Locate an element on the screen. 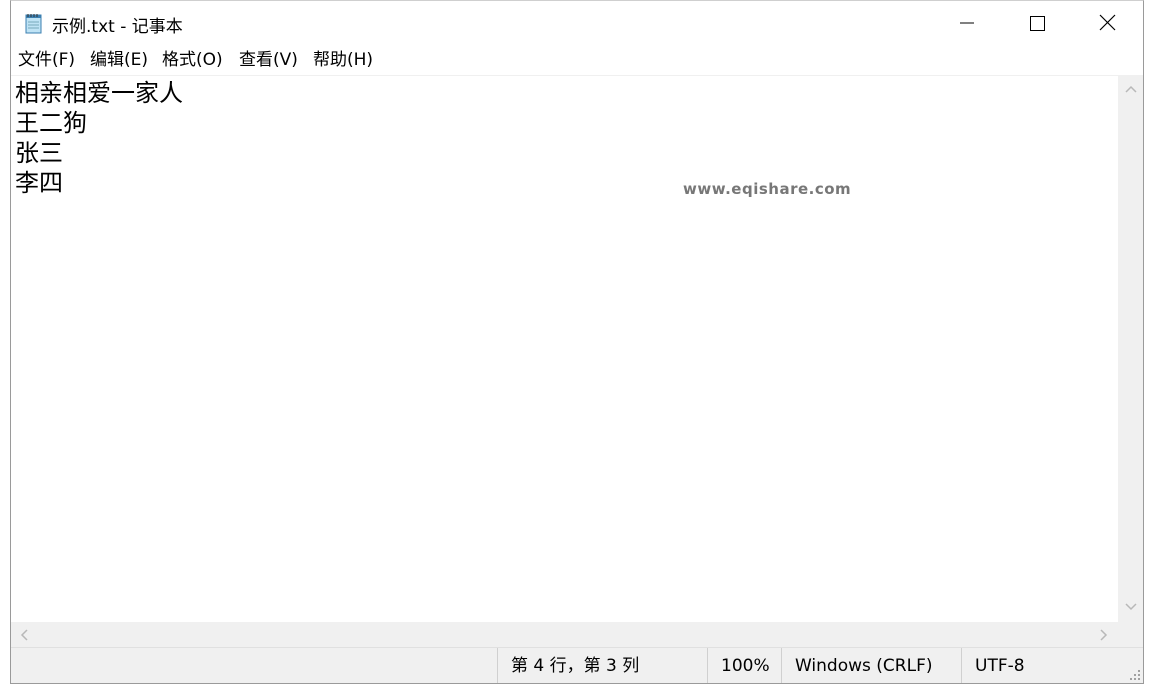  menu-edit: 编辑(E) is located at coordinates (119, 60).